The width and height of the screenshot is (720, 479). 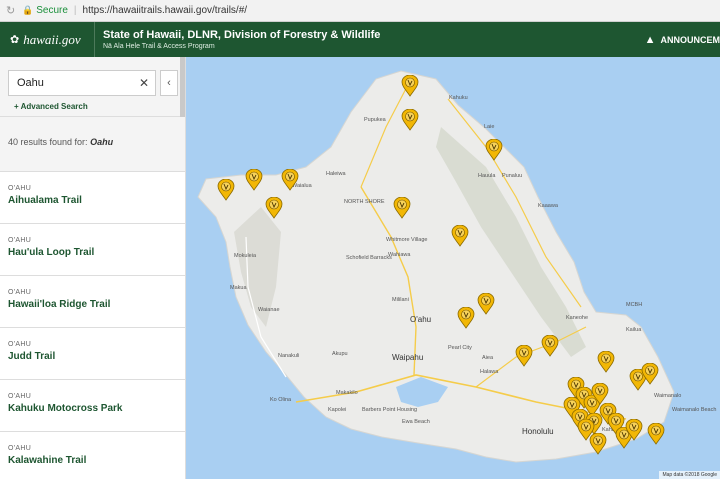 I want to click on map-label: Ko Olina, so click(x=281, y=400).